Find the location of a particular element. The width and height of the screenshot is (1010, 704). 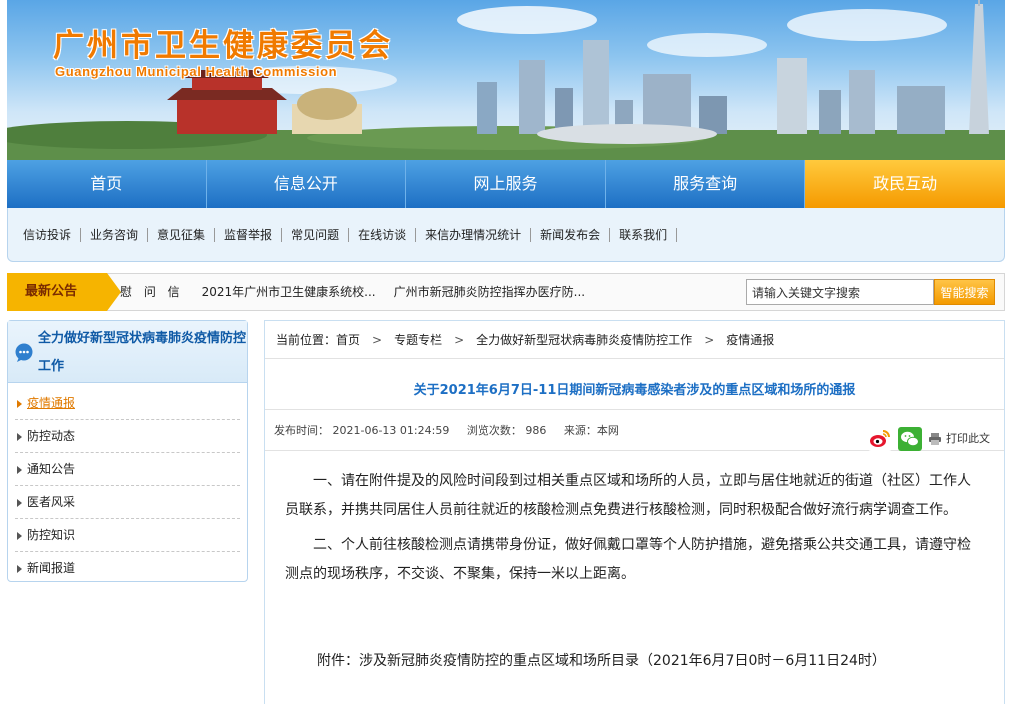

chat-bubble-icon is located at coordinates (24, 352).